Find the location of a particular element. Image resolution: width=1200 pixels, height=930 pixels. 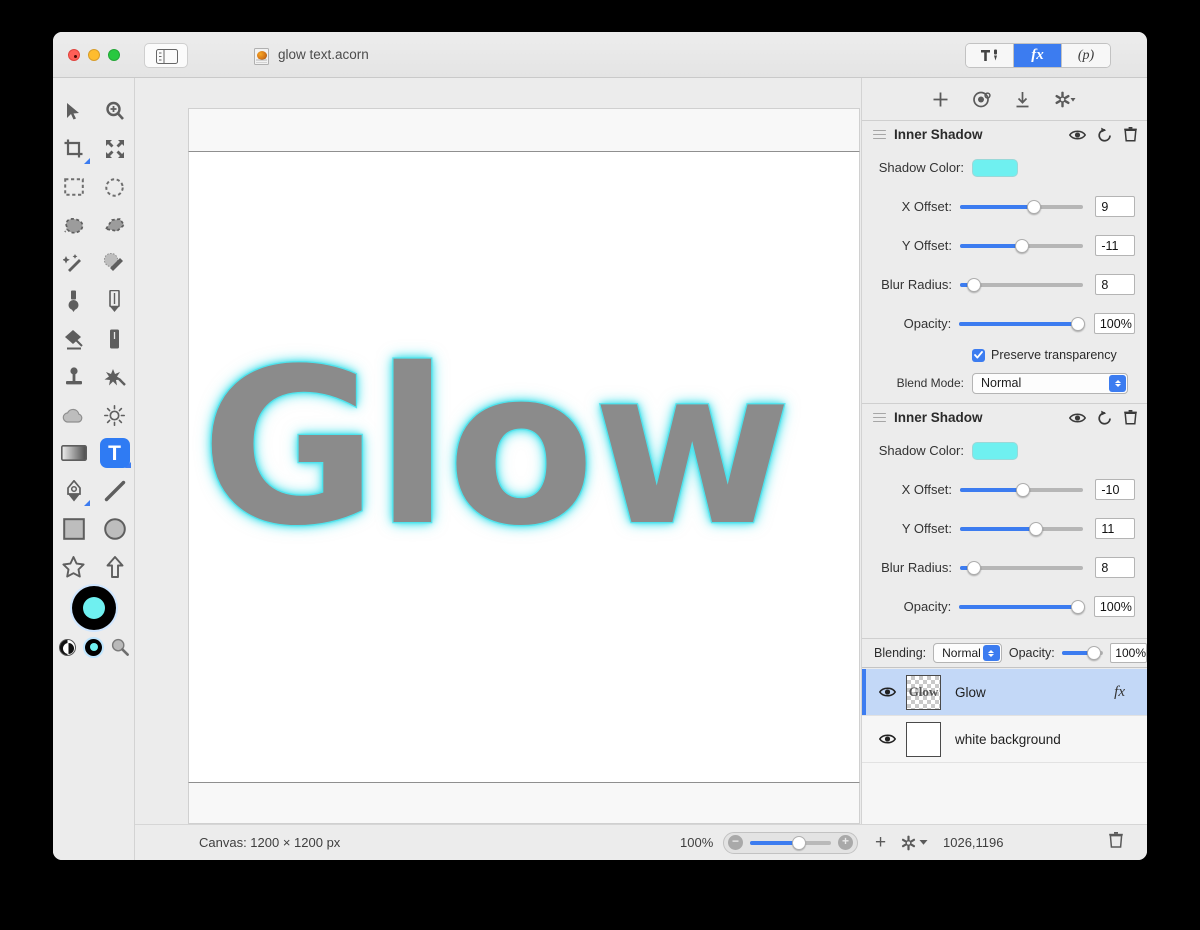

polygon-lasso-icon is located at coordinates (114, 224).